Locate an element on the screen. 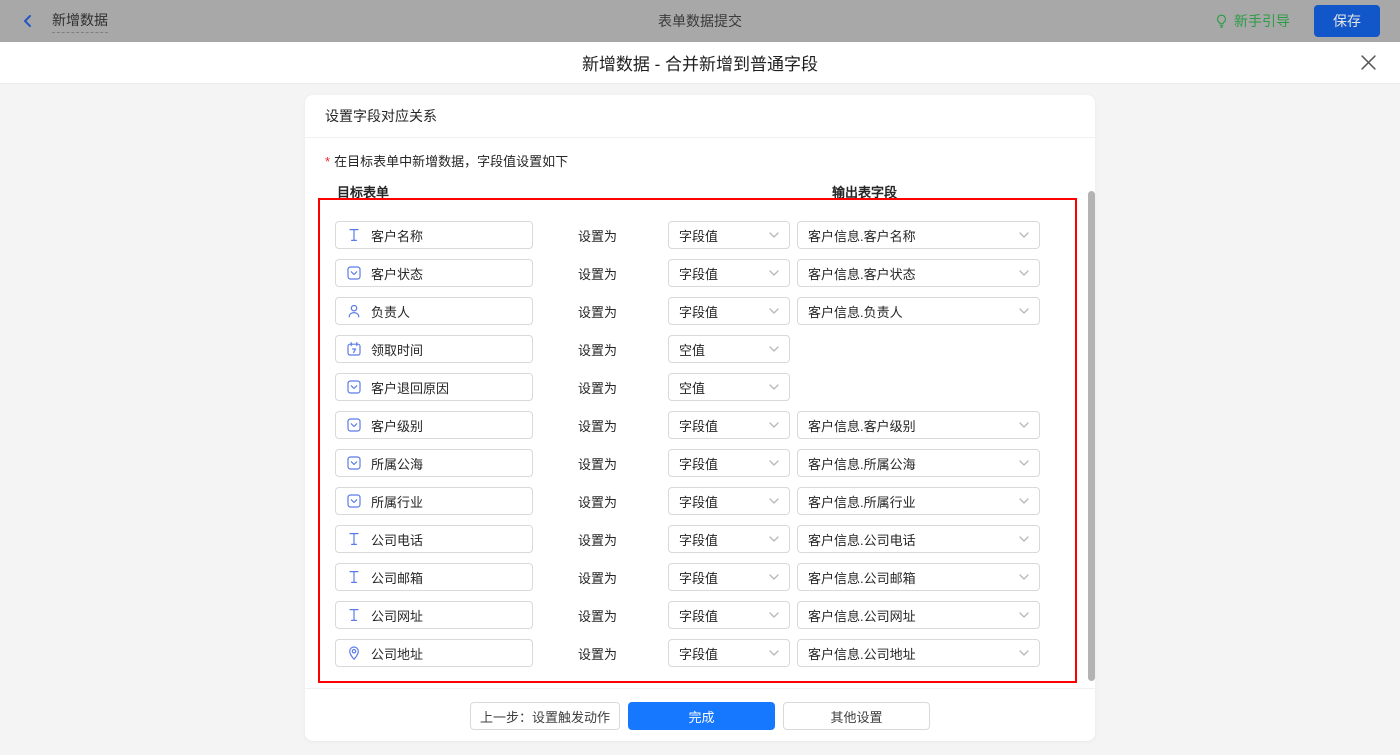  target-field-label: 公司邮箱 is located at coordinates (397, 578).